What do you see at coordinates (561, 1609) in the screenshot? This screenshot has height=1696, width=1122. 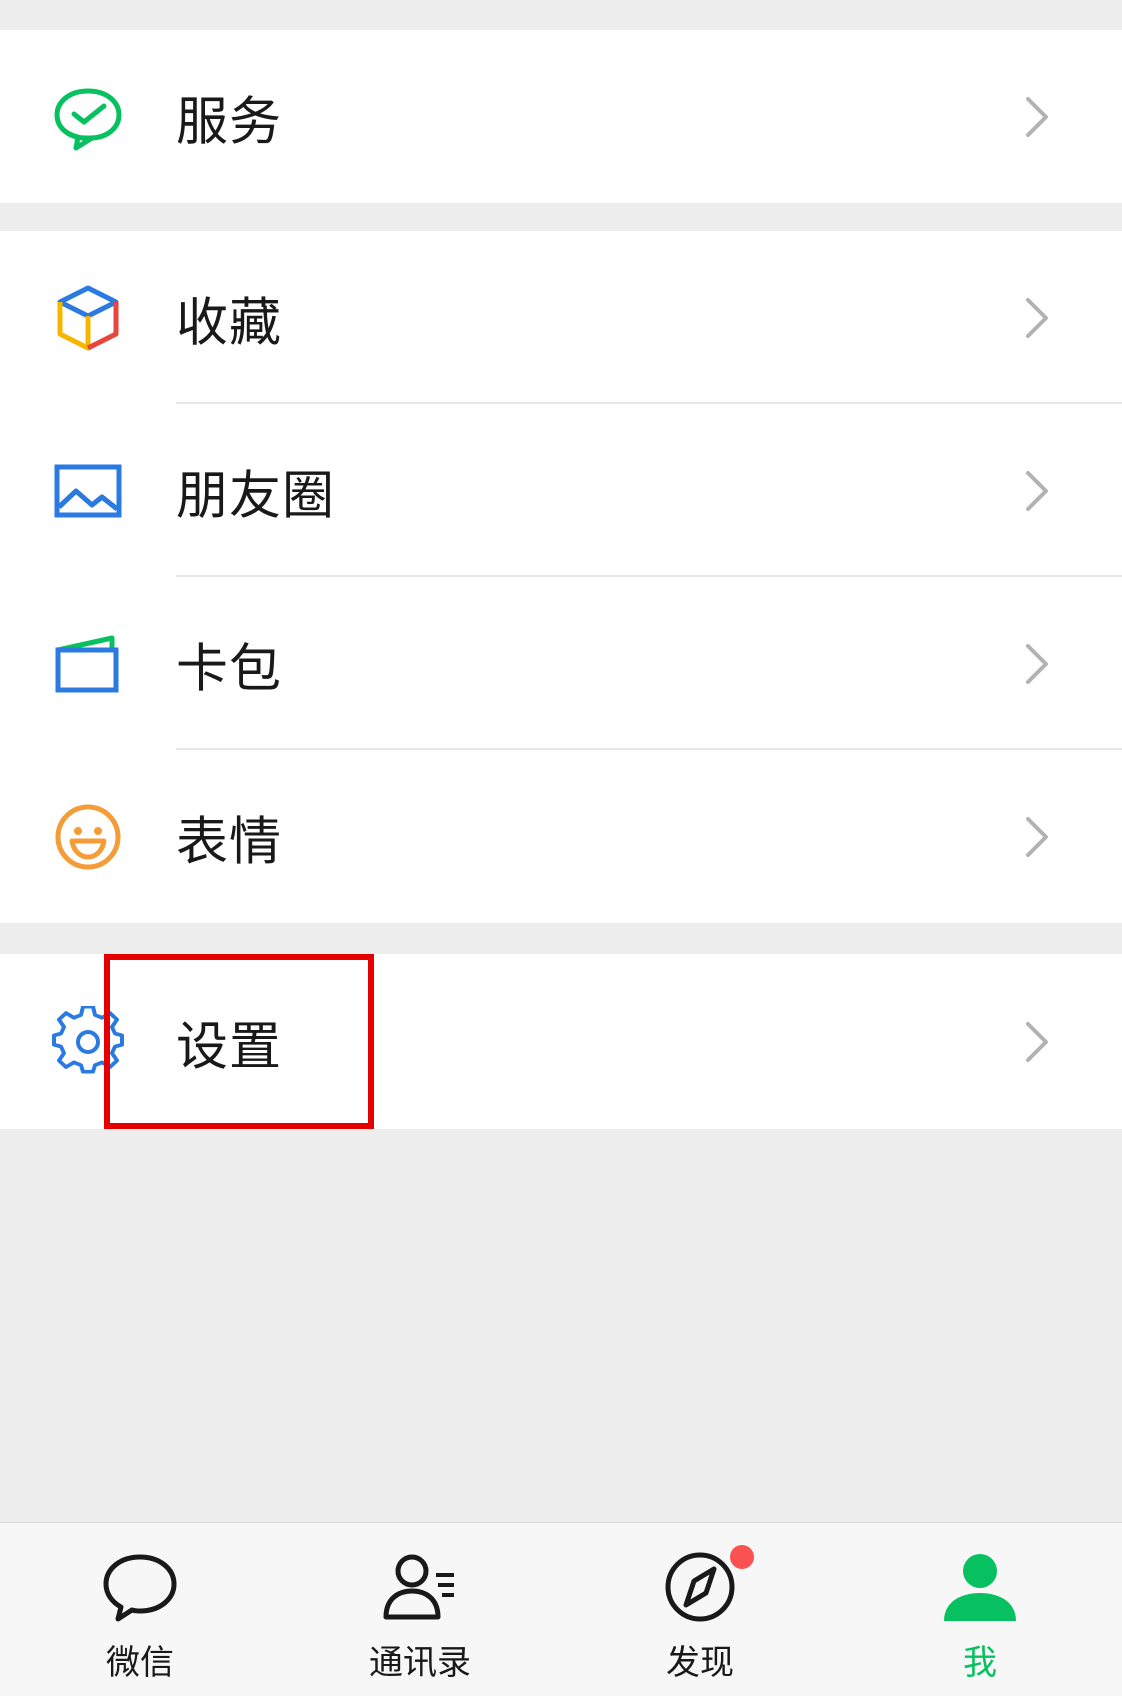 I see `bottom-tab-bar: 微信 通讯录 发现 我` at bounding box center [561, 1609].